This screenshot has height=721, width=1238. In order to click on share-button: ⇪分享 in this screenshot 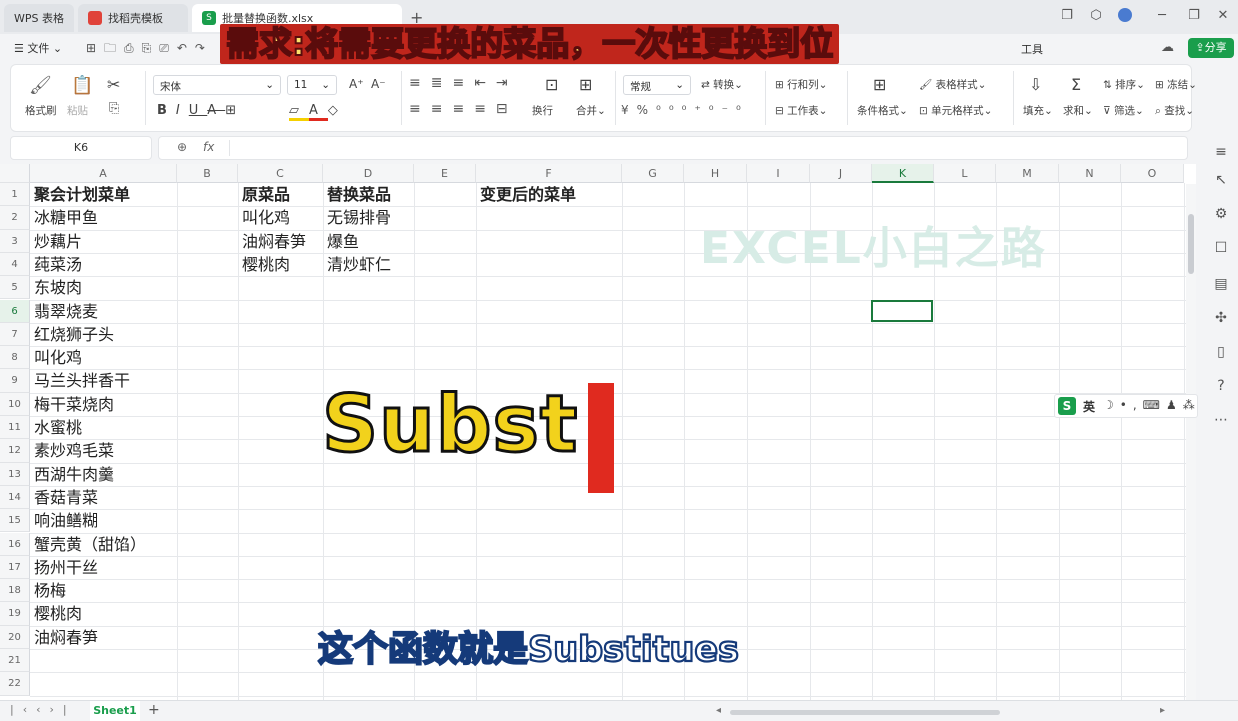, I will do `click(1211, 48)`.